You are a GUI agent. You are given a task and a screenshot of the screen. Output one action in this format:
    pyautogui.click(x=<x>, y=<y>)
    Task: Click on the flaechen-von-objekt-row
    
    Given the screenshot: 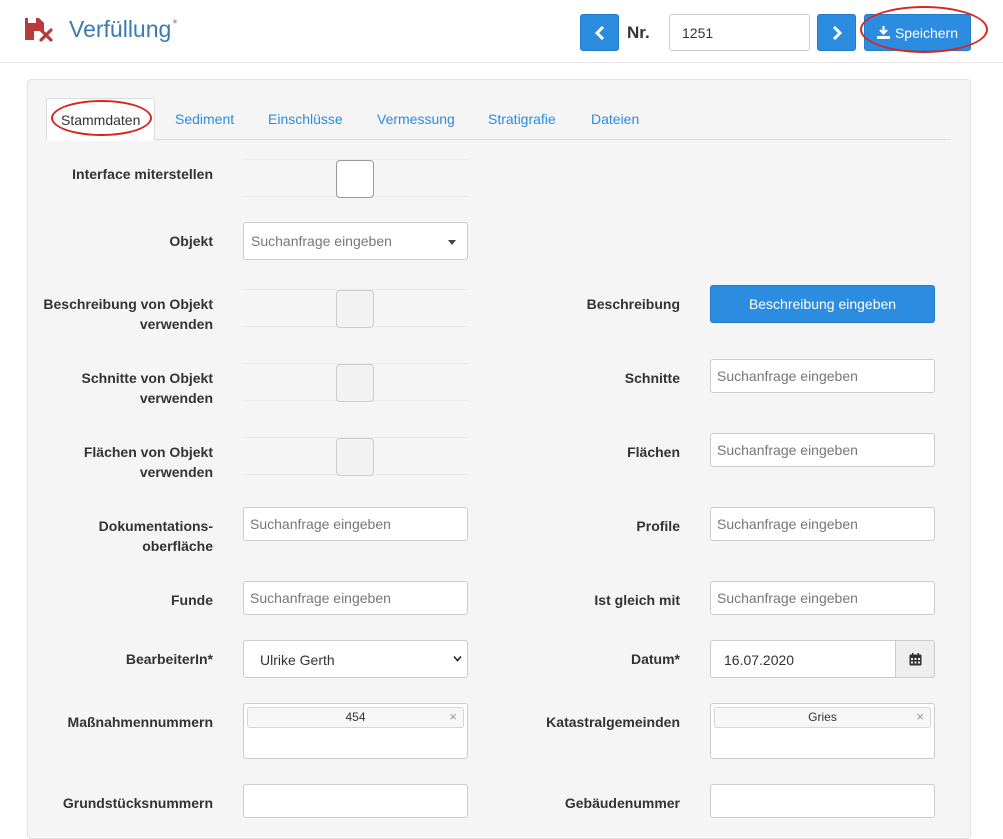 What is the action you would take?
    pyautogui.click(x=355, y=456)
    